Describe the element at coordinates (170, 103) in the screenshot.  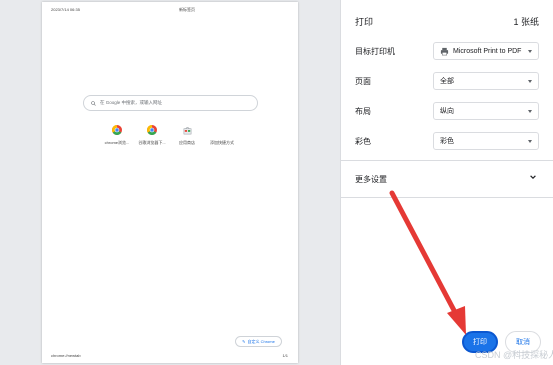
I see `preview-search-box: 在 Google 中搜索，或输入网址` at that location.